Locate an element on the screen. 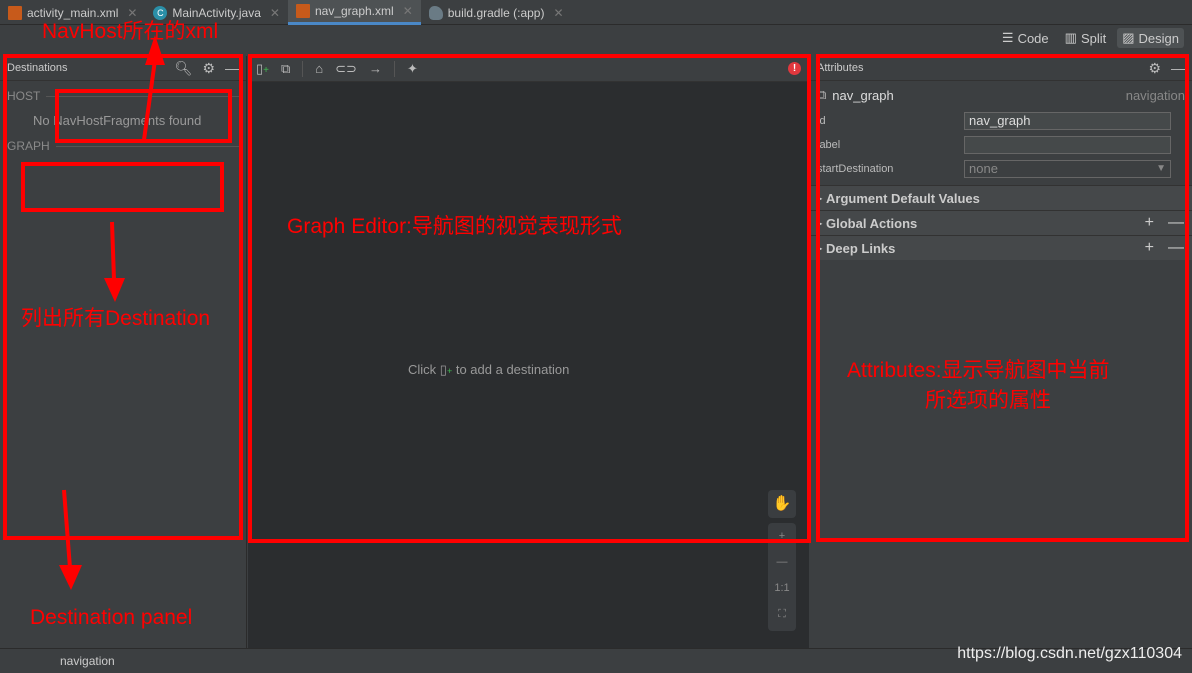 This screenshot has width=1192, height=673. annotation-panel: Destination panel is located at coordinates (111, 617).